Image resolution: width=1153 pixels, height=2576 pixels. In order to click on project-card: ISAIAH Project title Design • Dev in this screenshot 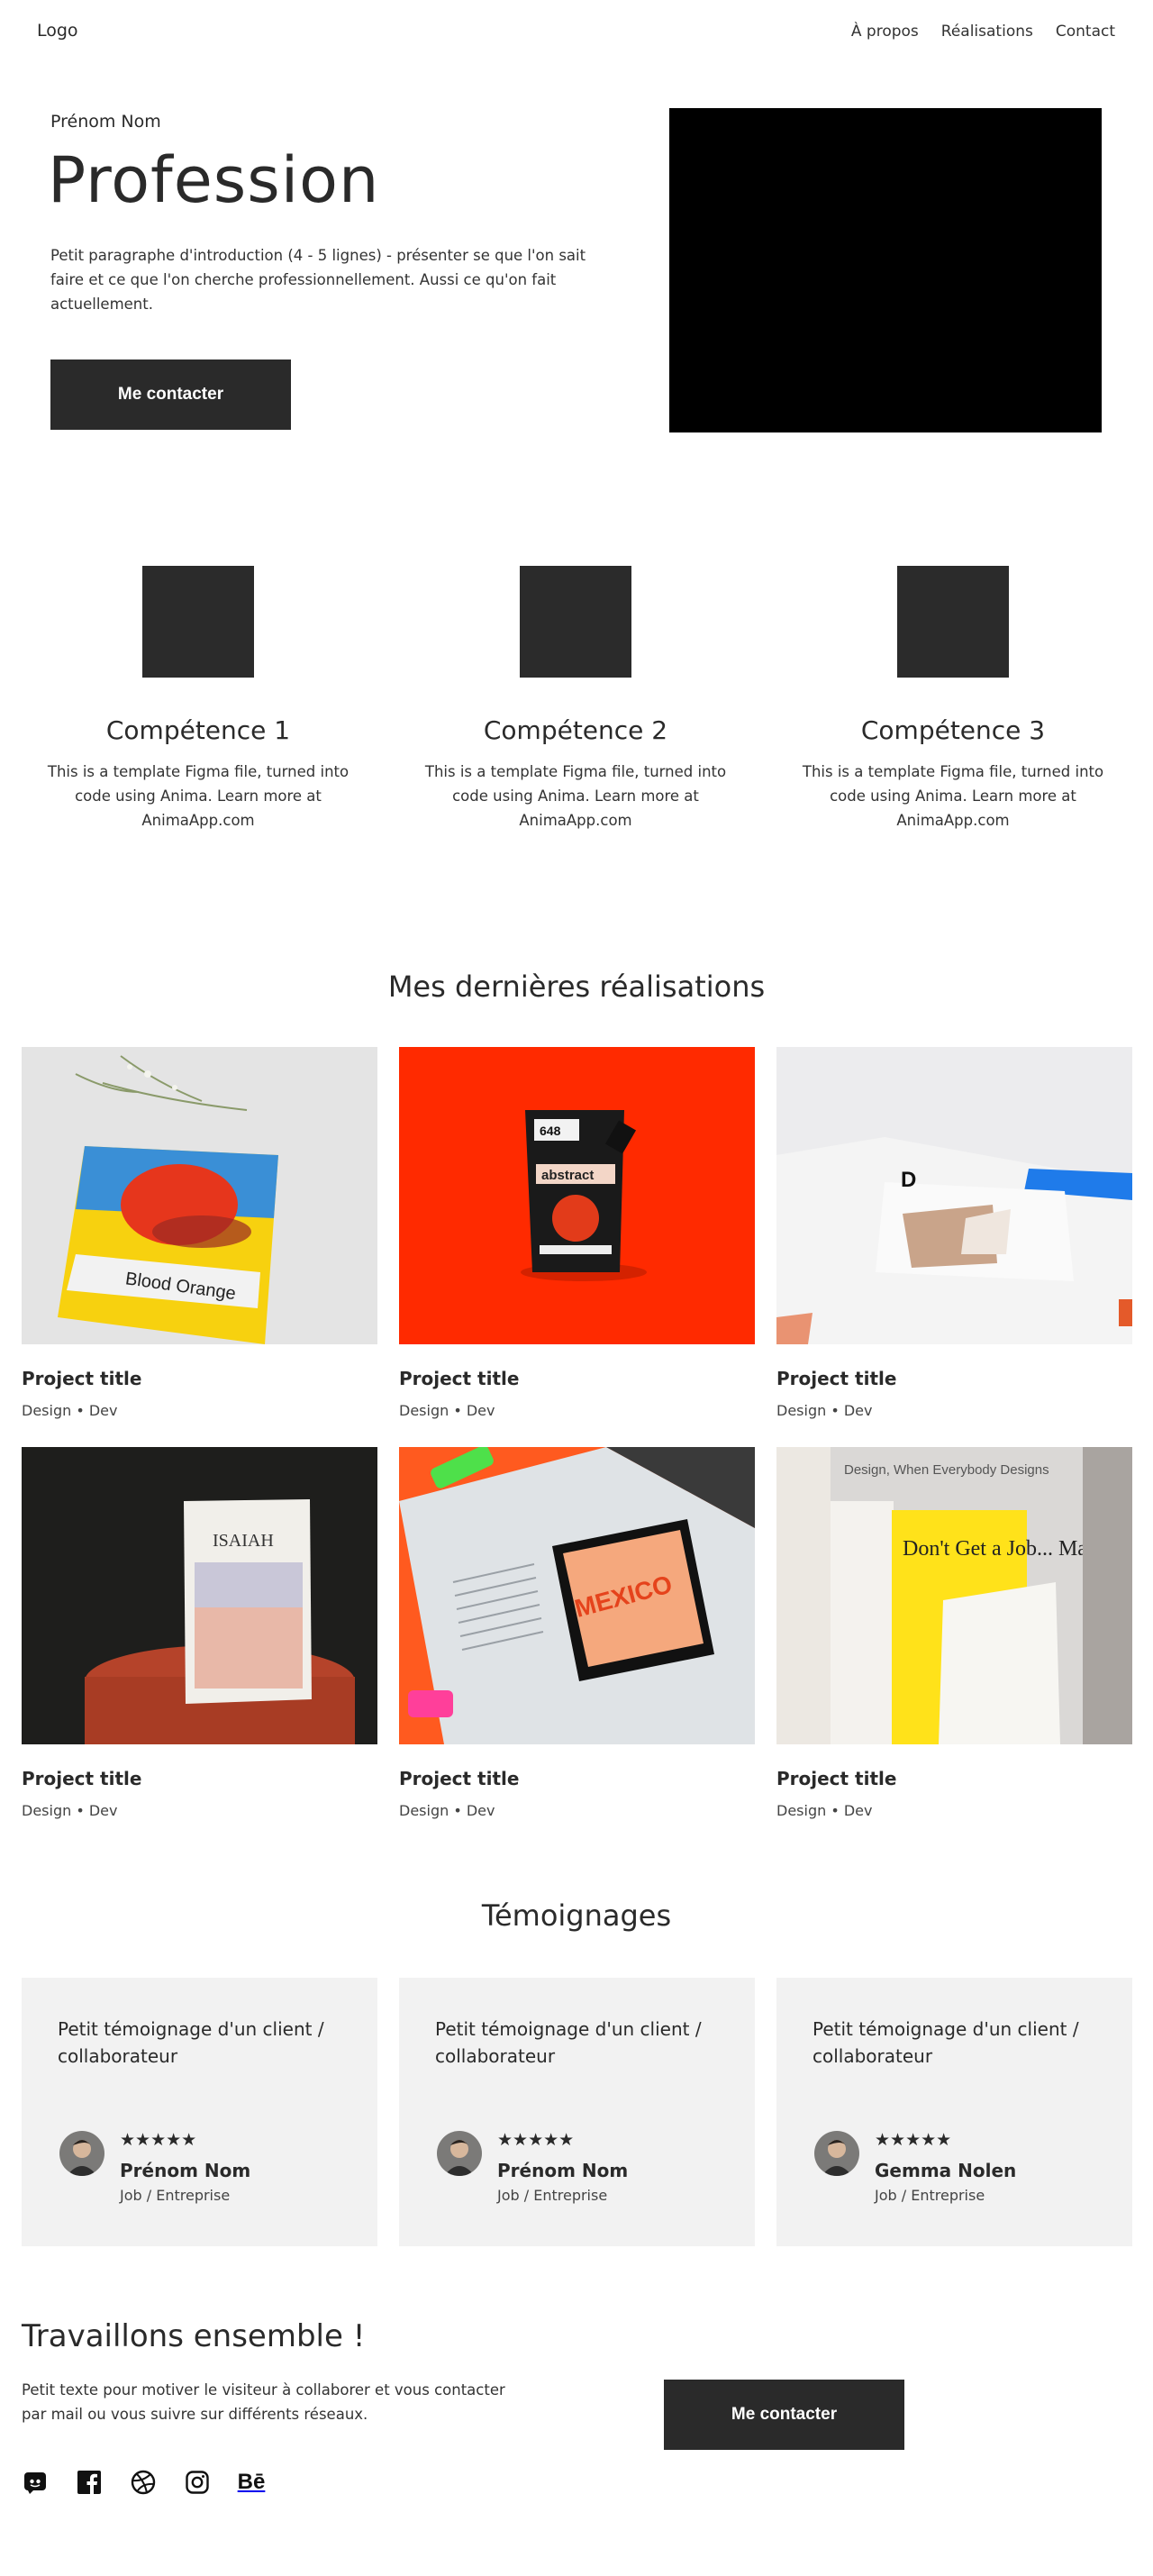, I will do `click(199, 1633)`.